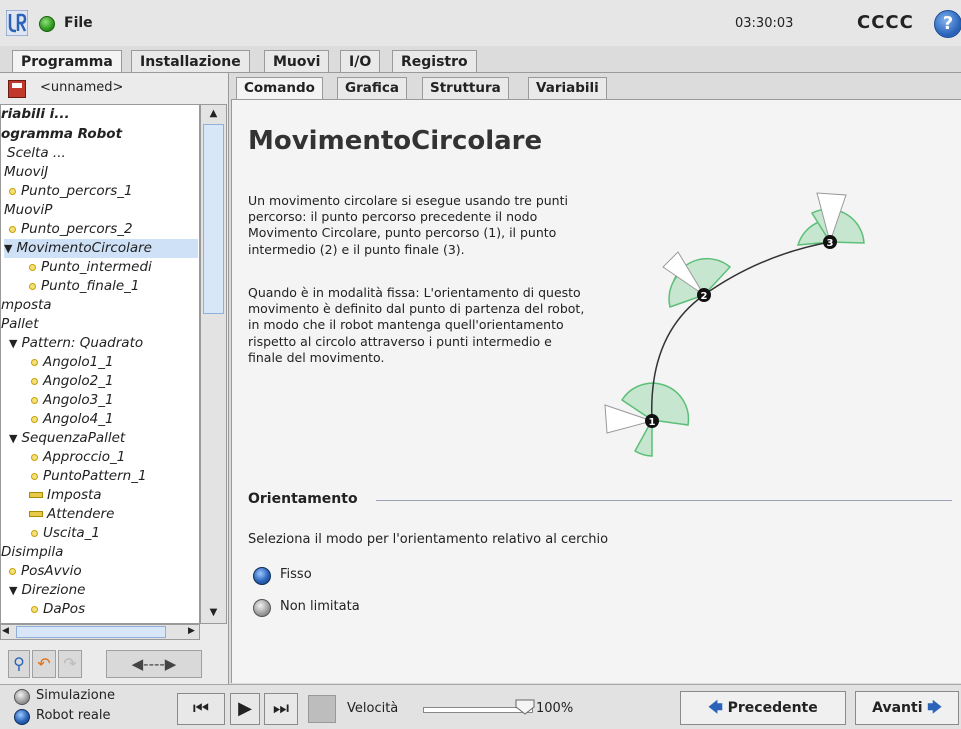 Image resolution: width=961 pixels, height=729 pixels. What do you see at coordinates (279, 88) in the screenshot?
I see `tab-comando: Comando` at bounding box center [279, 88].